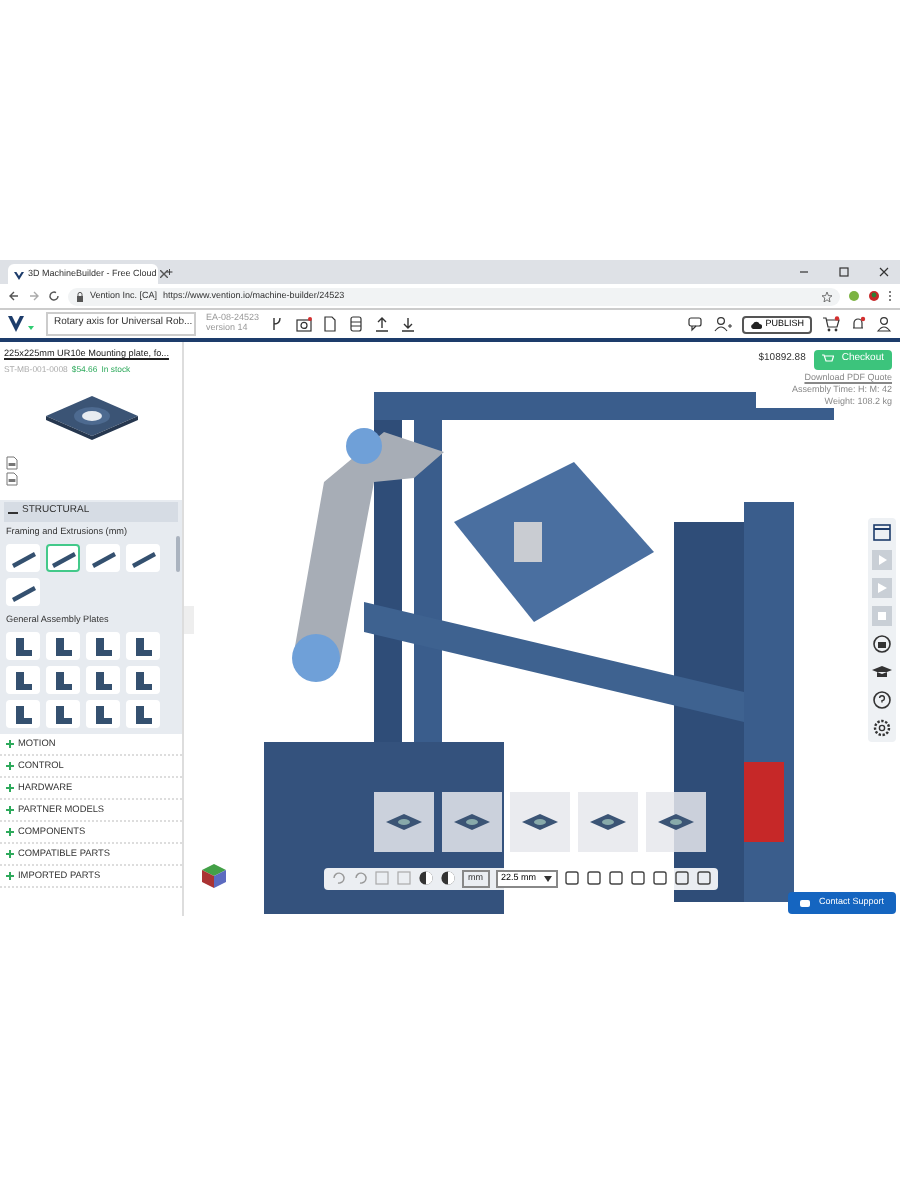 The height and width of the screenshot is (1180, 900). Describe the element at coordinates (189, 620) in the screenshot. I see `collapse-handle` at that location.